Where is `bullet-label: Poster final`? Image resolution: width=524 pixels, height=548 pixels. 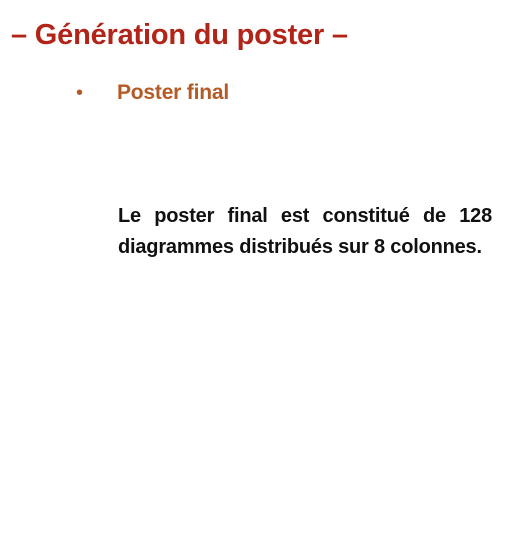 bullet-label: Poster final is located at coordinates (173, 92).